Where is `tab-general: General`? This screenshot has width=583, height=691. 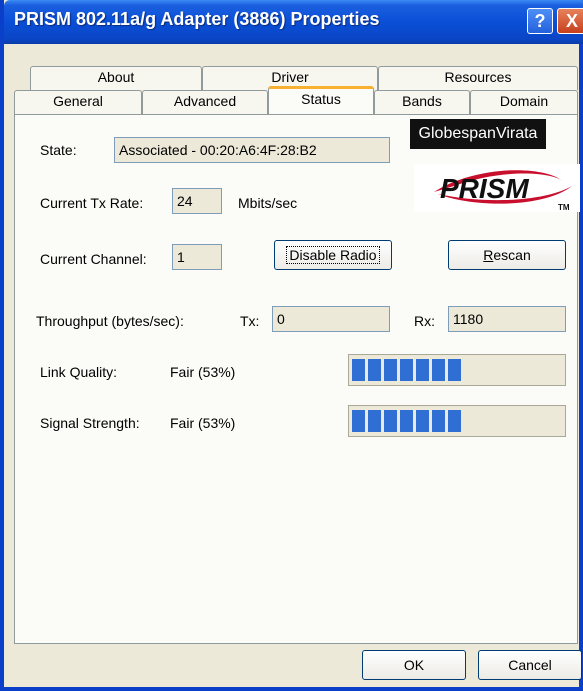 tab-general: General is located at coordinates (78, 102).